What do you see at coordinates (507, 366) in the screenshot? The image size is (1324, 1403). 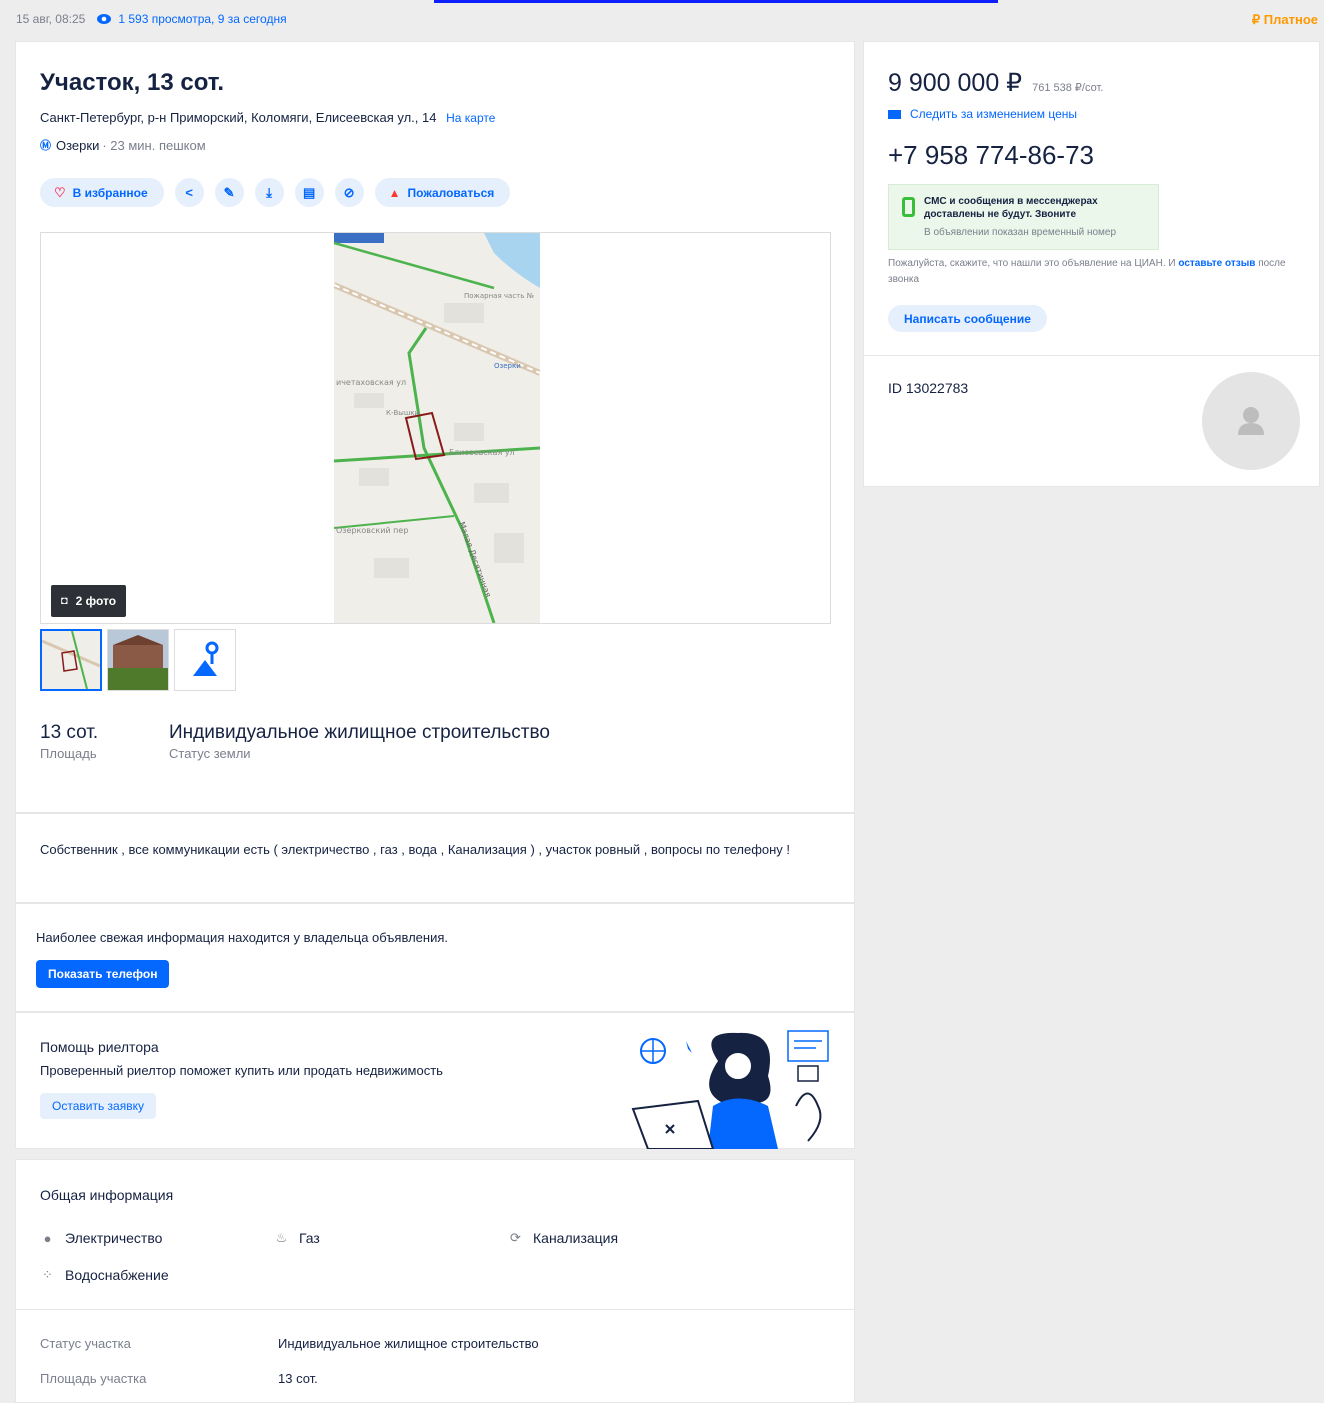 I see `map-label: Озерки` at bounding box center [507, 366].